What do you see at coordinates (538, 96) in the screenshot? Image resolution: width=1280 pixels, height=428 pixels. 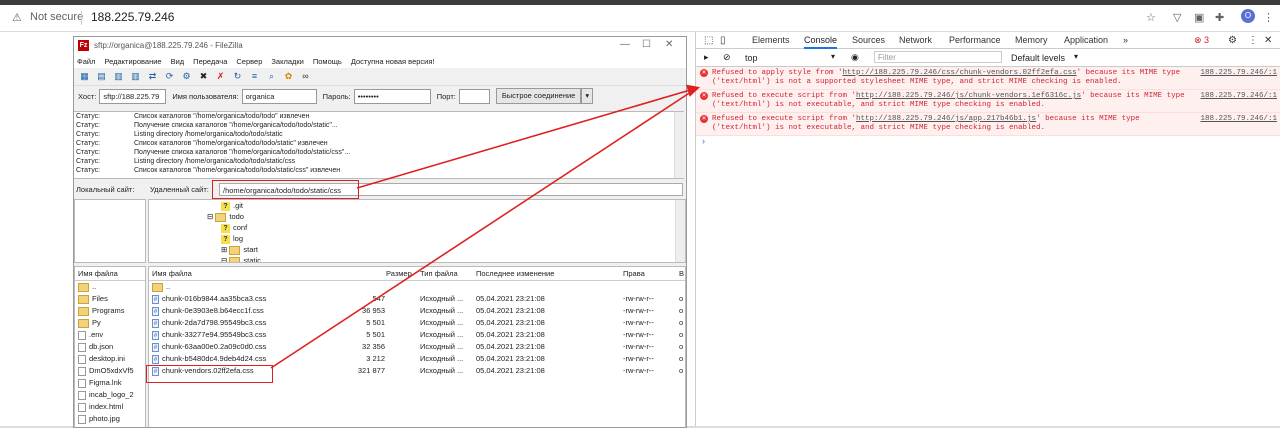 I see `quickconnect-button: Быстрое соединение` at bounding box center [538, 96].